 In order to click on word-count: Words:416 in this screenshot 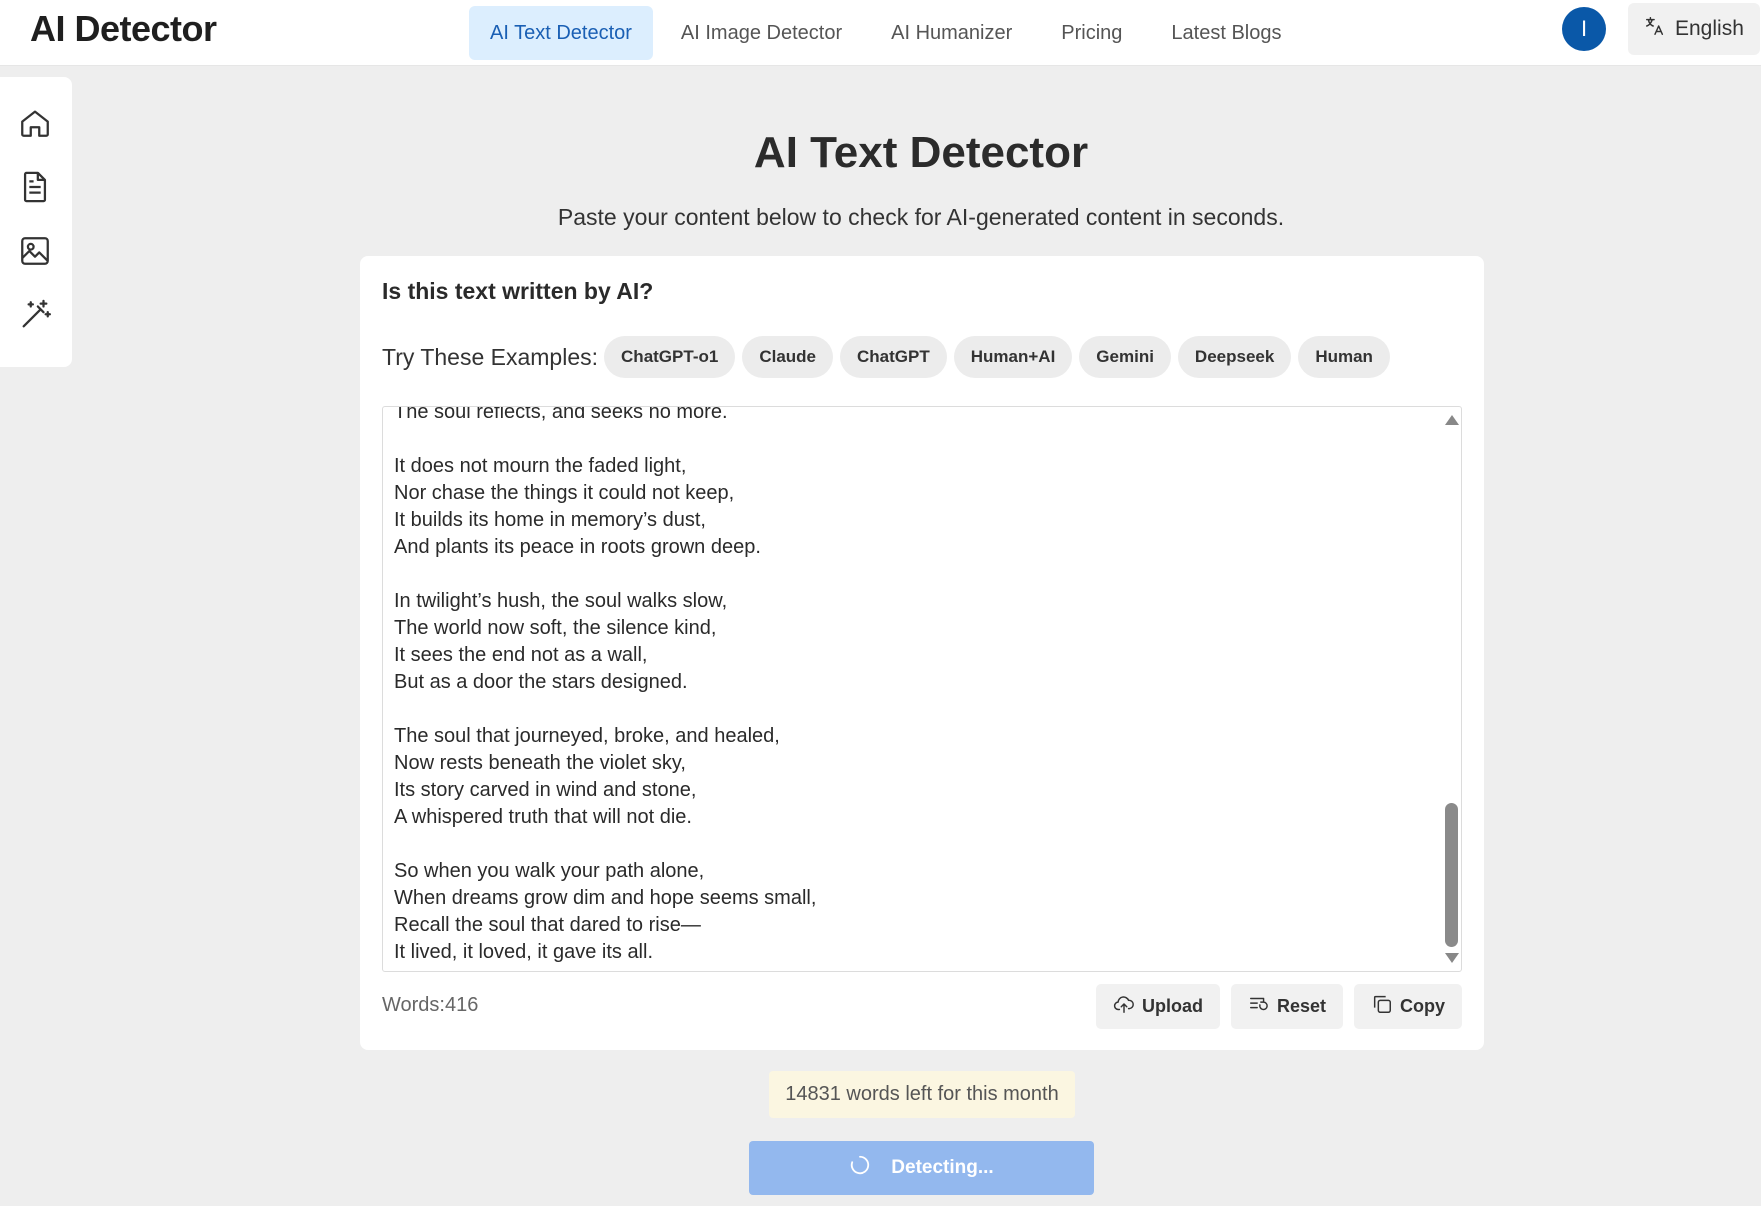, I will do `click(430, 1005)`.